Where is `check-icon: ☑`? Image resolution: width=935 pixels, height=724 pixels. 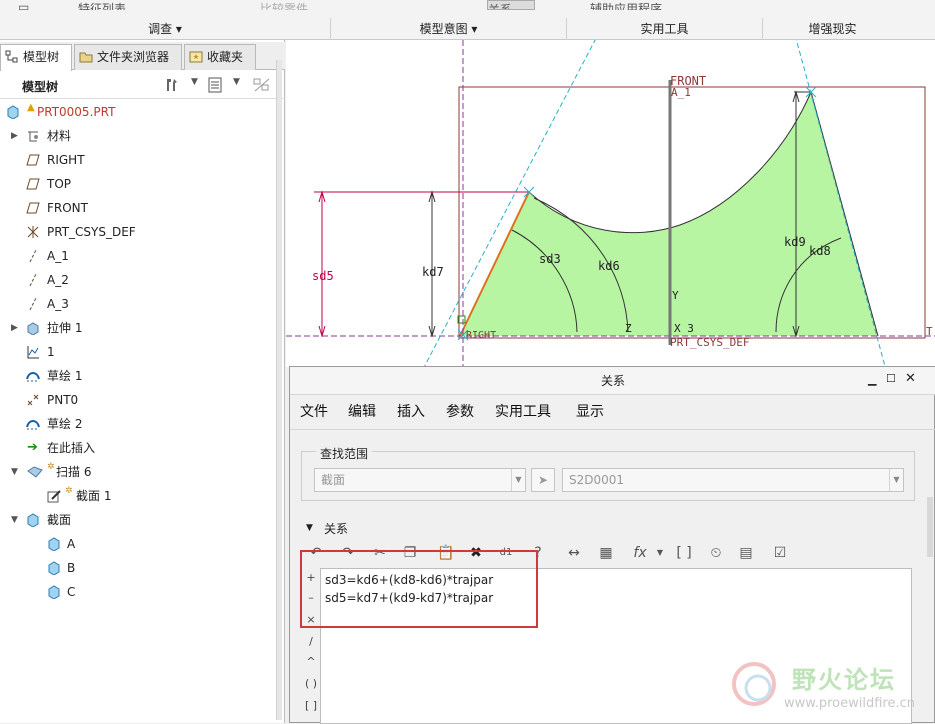 check-icon: ☑ is located at coordinates (780, 553).